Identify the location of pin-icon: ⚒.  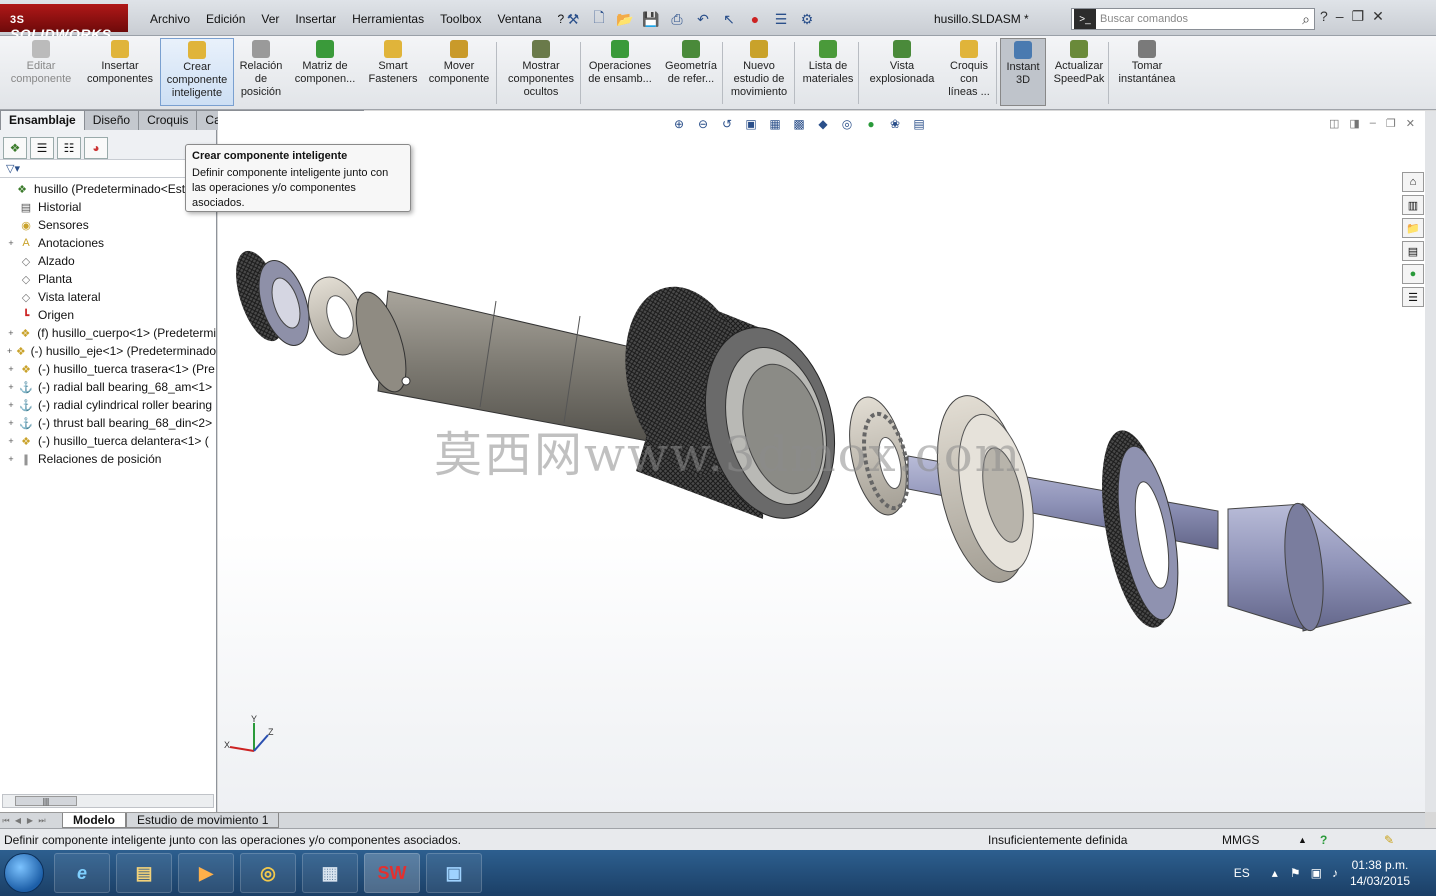
(573, 19).